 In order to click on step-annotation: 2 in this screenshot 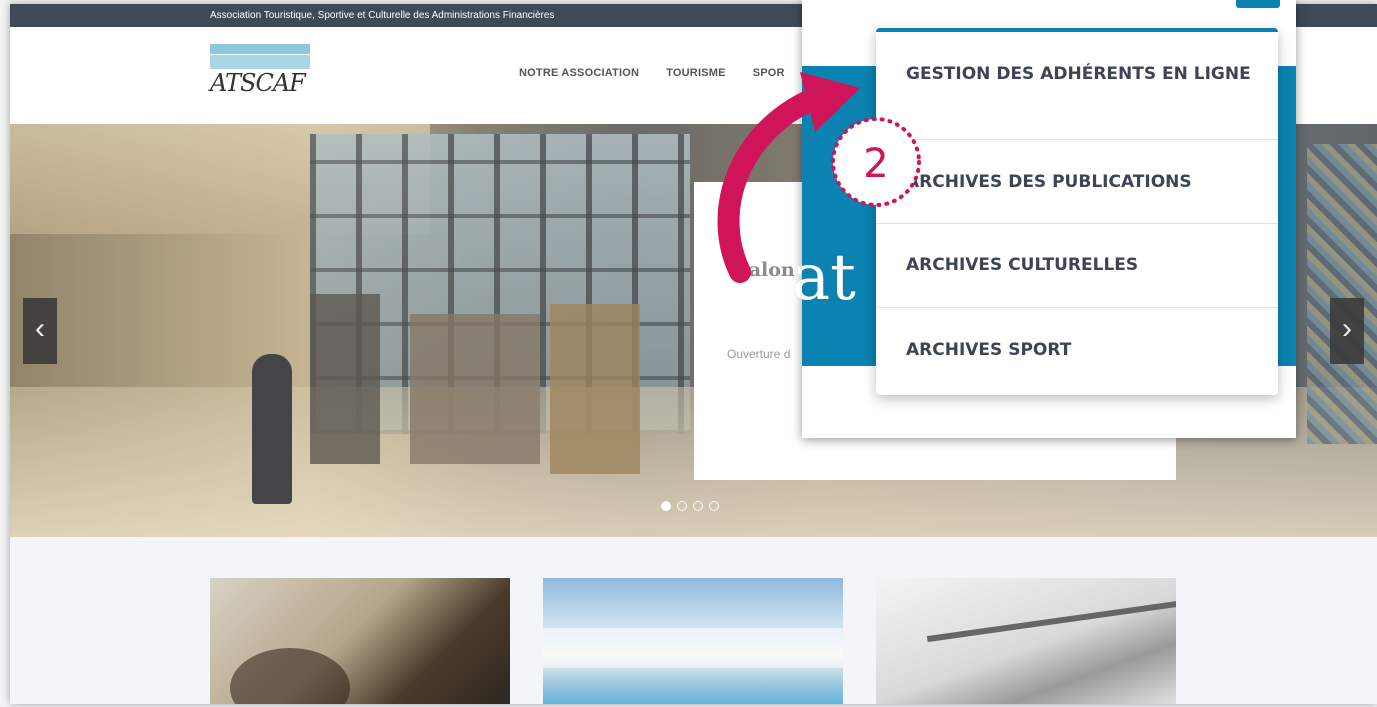, I will do `click(819, 177)`.